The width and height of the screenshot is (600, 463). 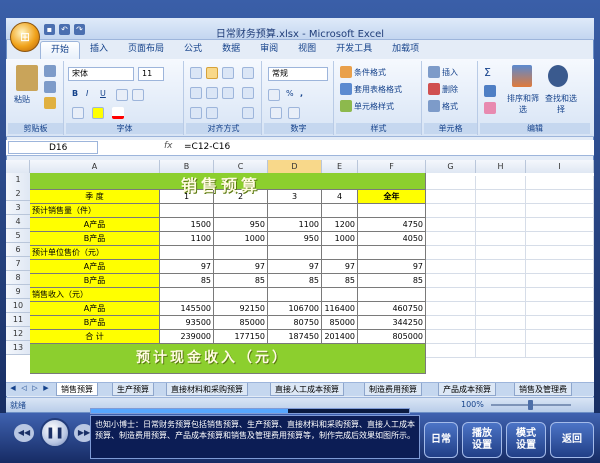 What do you see at coordinates (250, 411) in the screenshot?
I see `progress-bar` at bounding box center [250, 411].